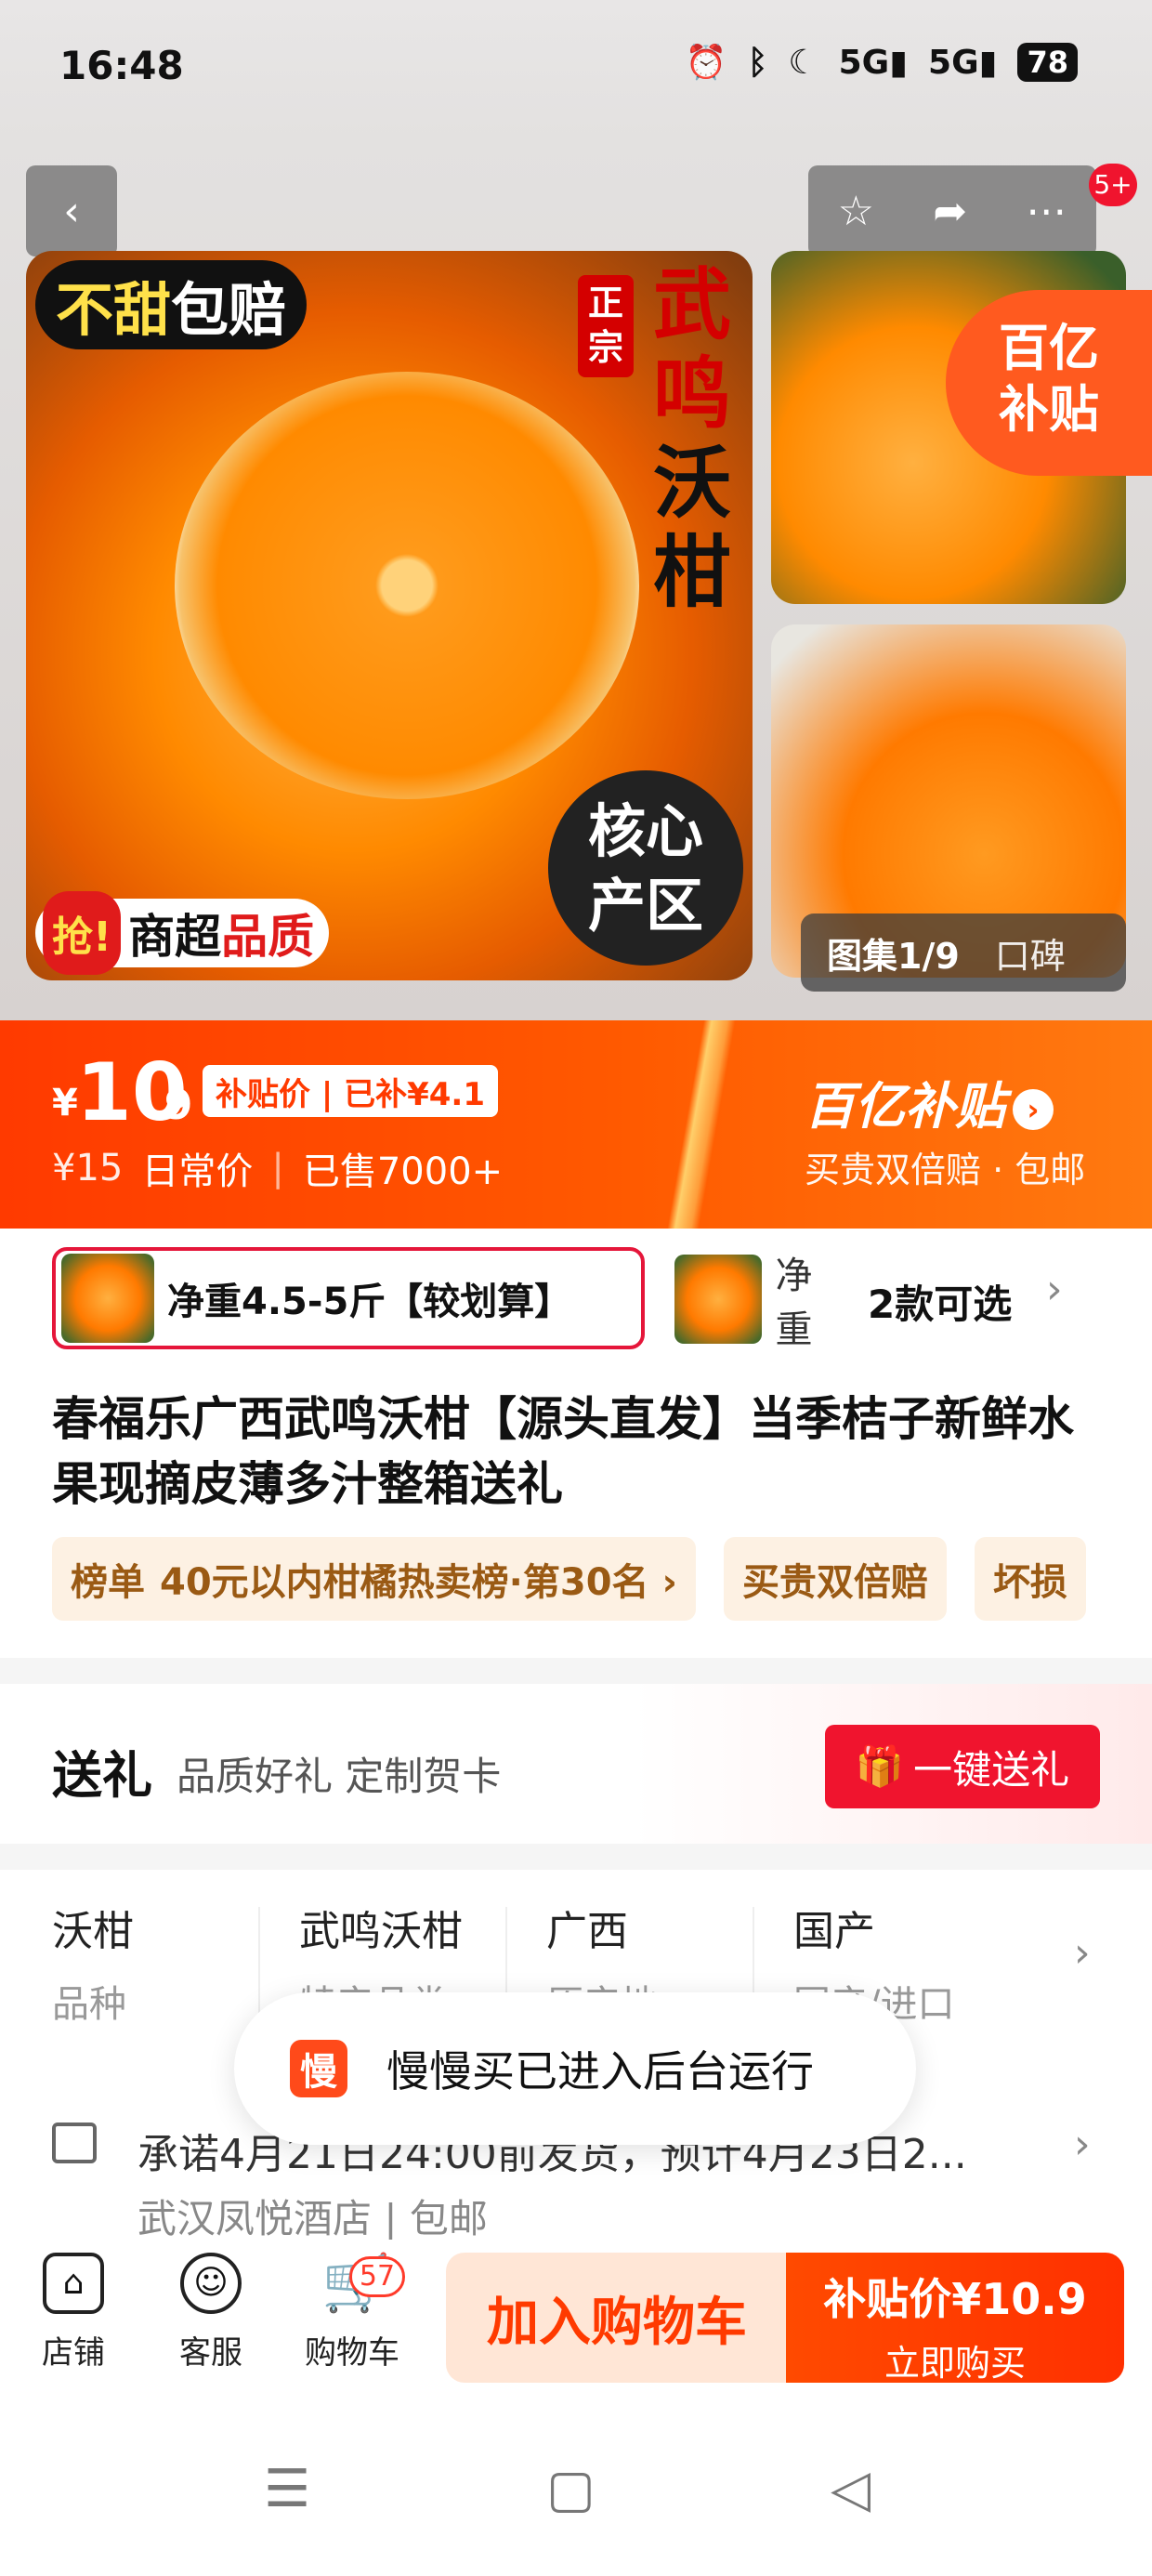 This screenshot has width=1152, height=2576. I want to click on reviews-tab: 口碑, so click(1030, 953).